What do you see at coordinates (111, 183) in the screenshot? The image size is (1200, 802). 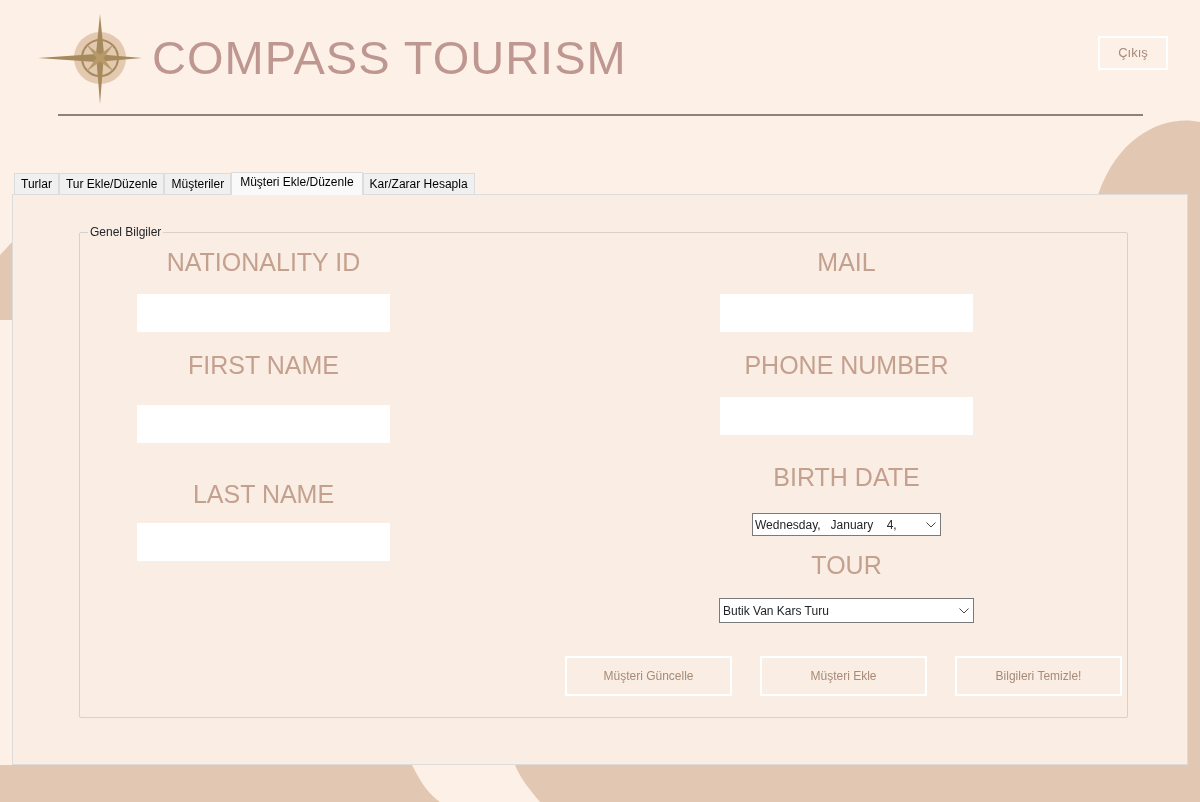 I see `tab: Tur Ekle/Düzenle` at bounding box center [111, 183].